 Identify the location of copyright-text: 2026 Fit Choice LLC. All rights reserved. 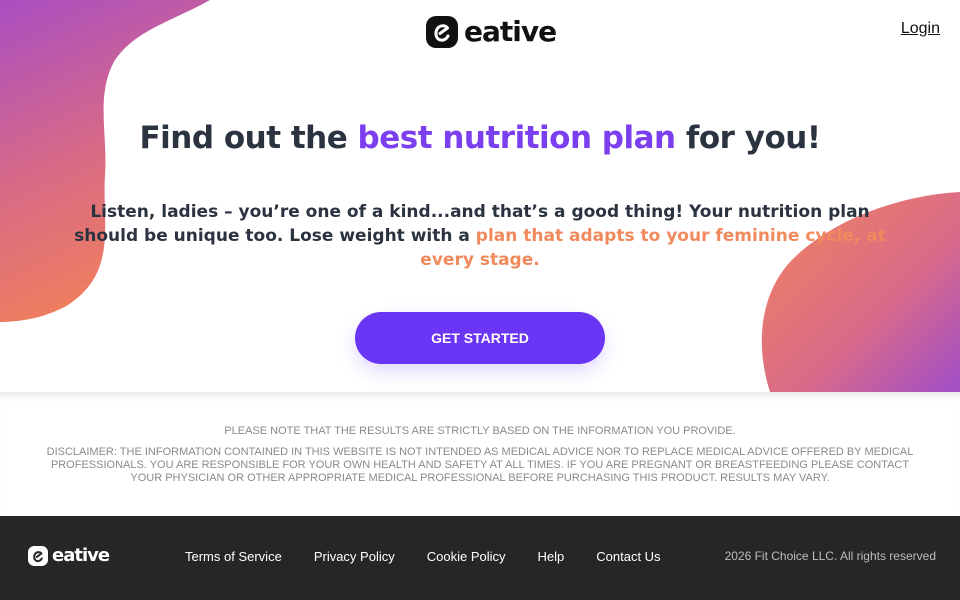
(830, 556).